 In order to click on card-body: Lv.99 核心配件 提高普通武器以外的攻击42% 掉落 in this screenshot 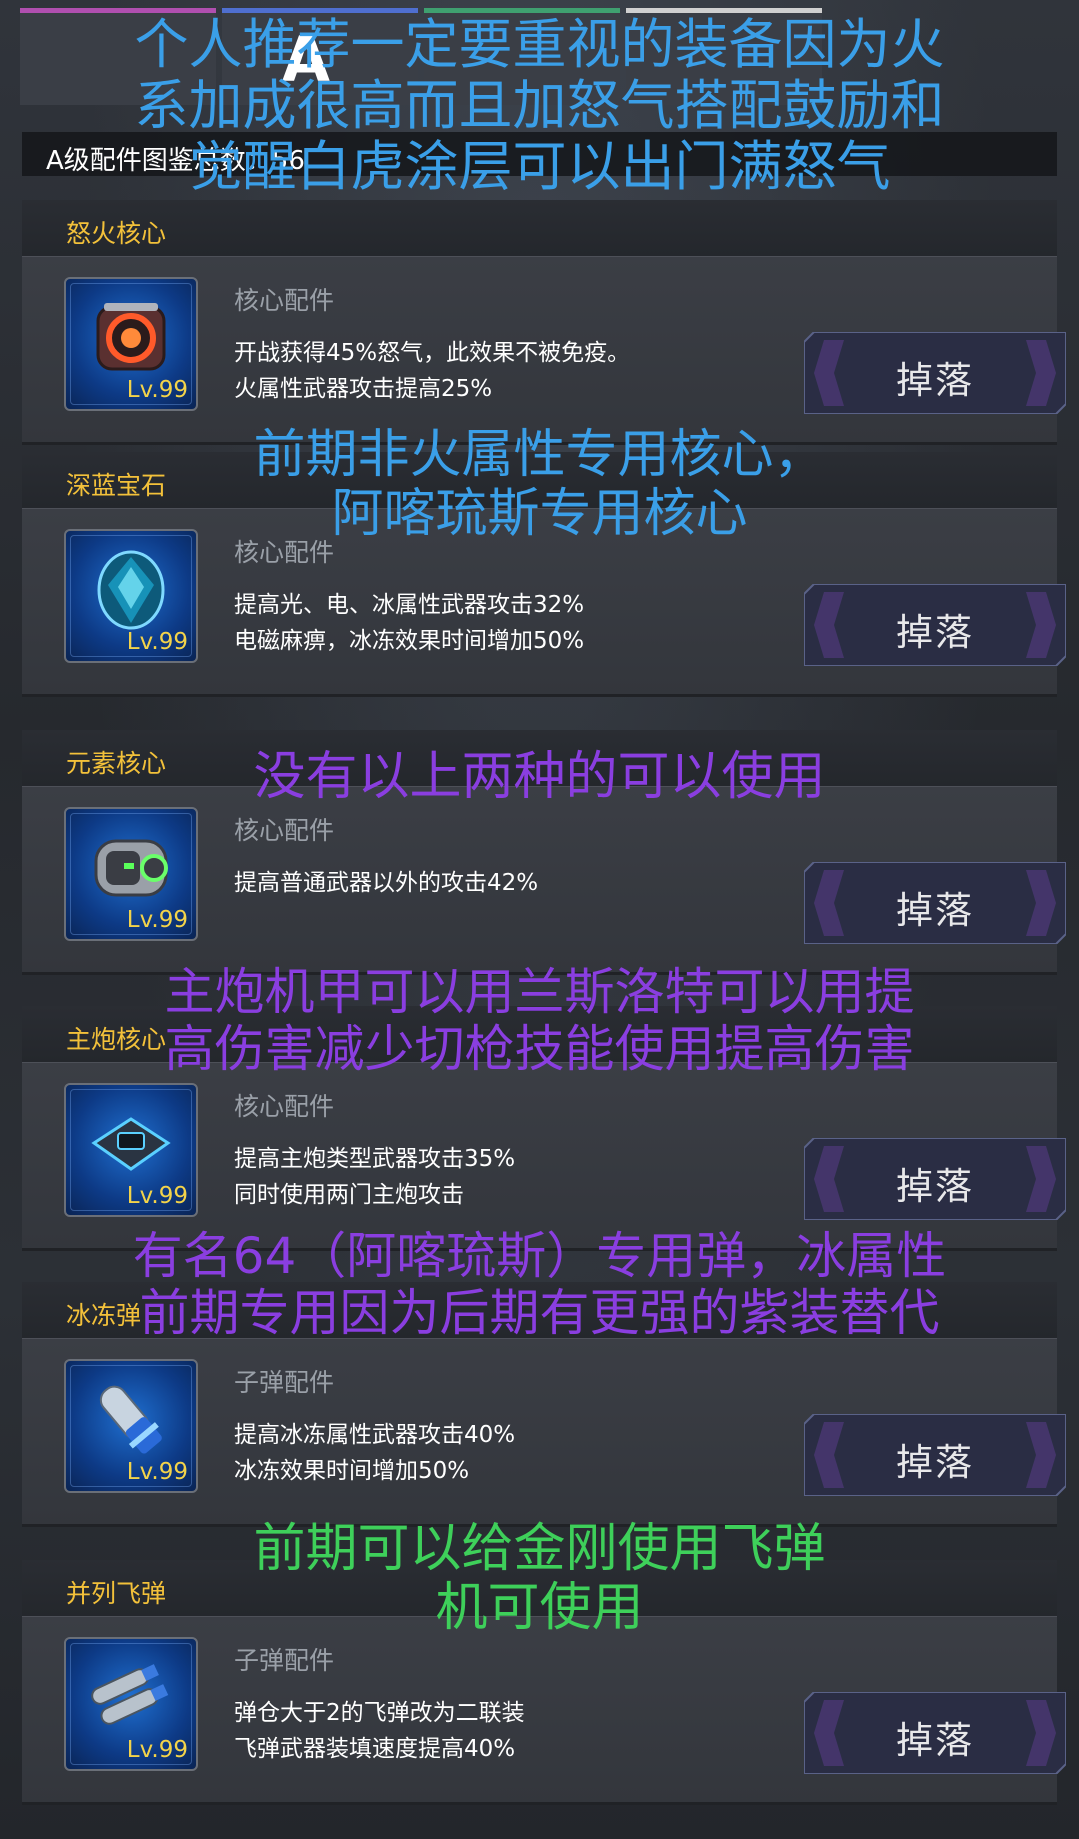, I will do `click(544, 880)`.